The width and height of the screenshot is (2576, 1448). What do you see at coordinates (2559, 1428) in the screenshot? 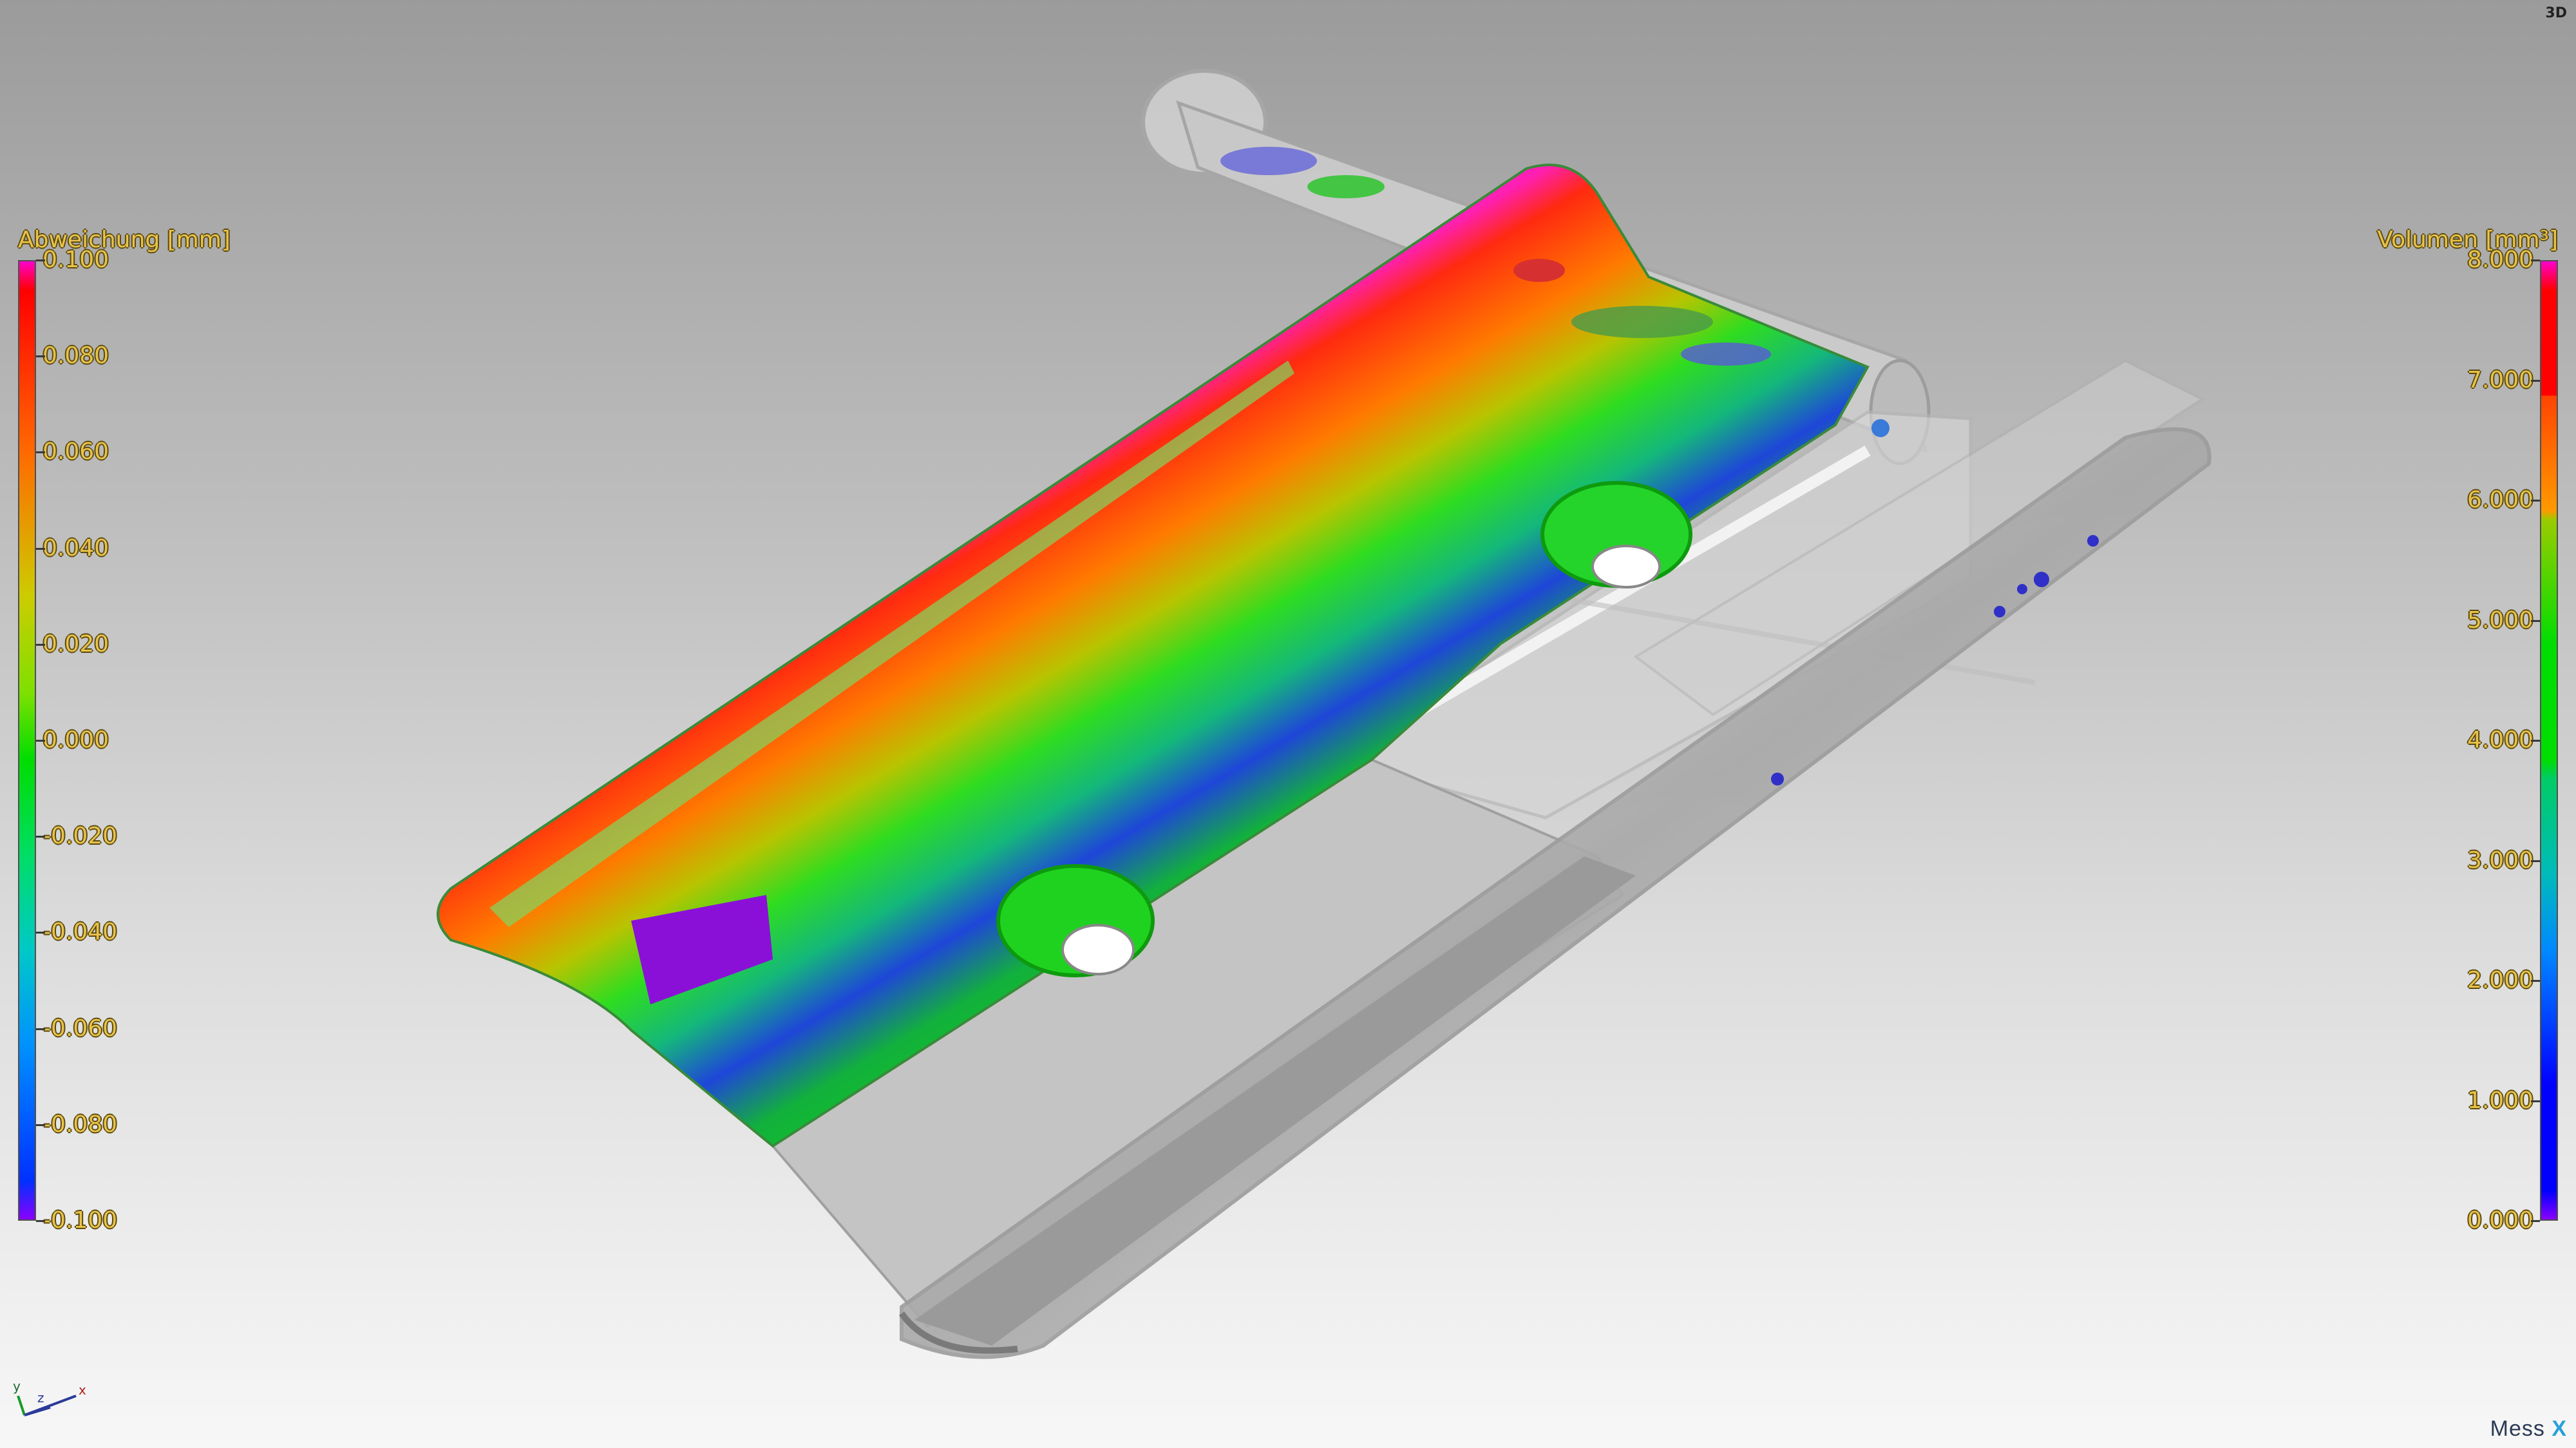
I see `brand-mark: X` at bounding box center [2559, 1428].